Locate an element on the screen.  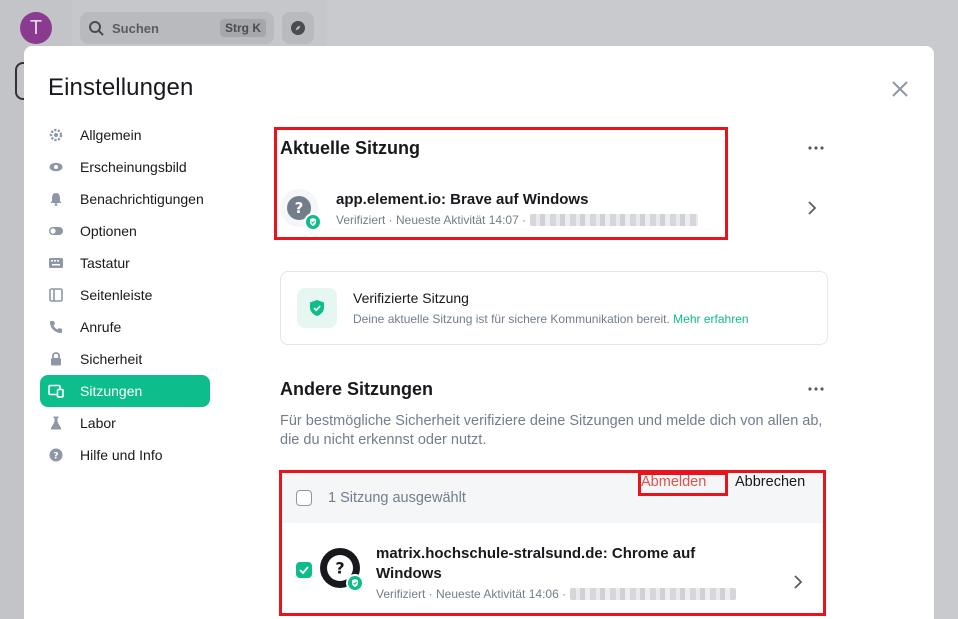
eye-icon is located at coordinates (56, 167).